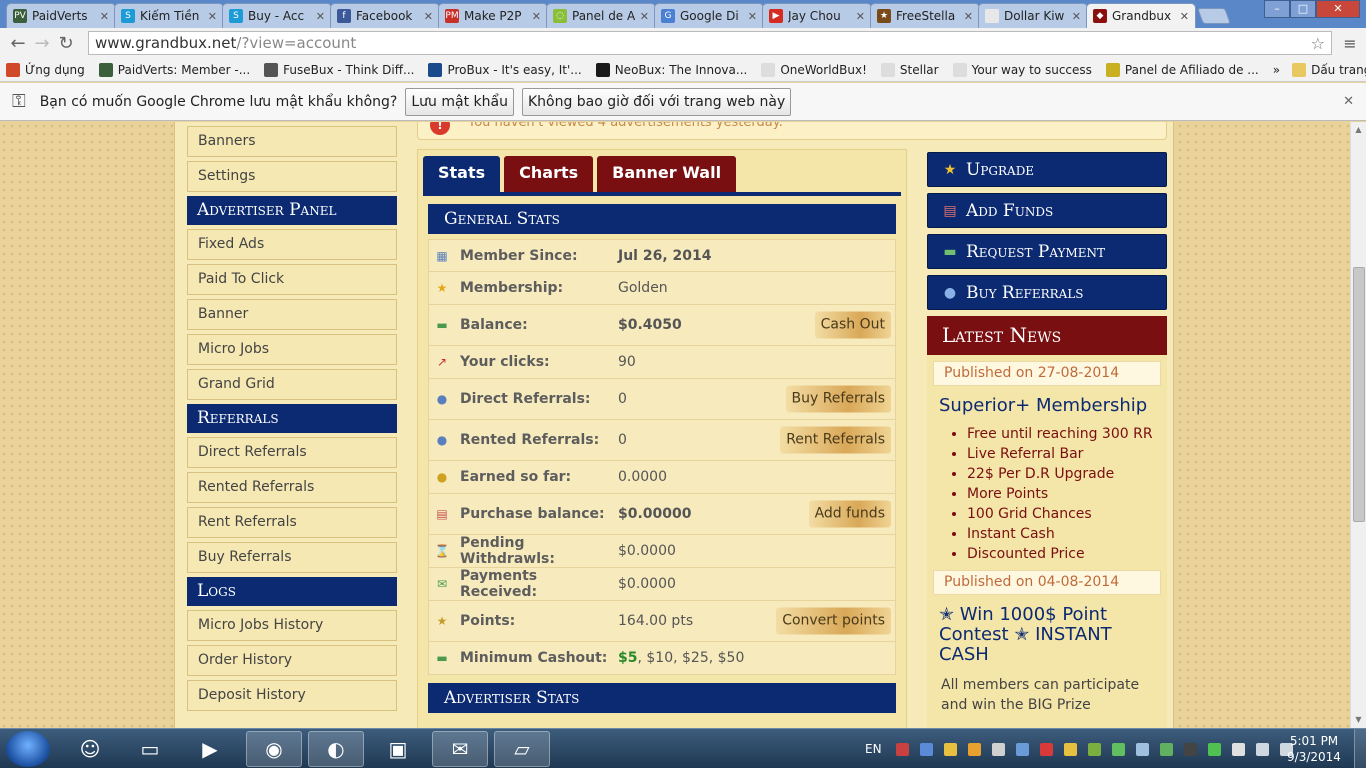 This screenshot has width=1366, height=768. Describe the element at coordinates (292, 487) in the screenshot. I see `sidebar-item: Rented Referrals` at that location.